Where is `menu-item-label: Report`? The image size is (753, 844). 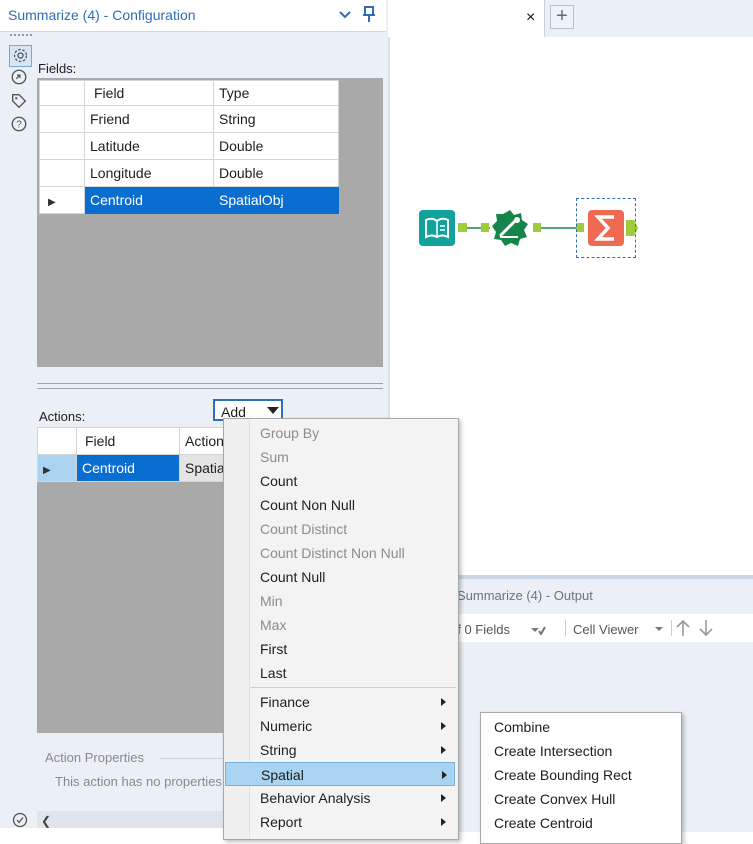 menu-item-label: Report is located at coordinates (281, 822).